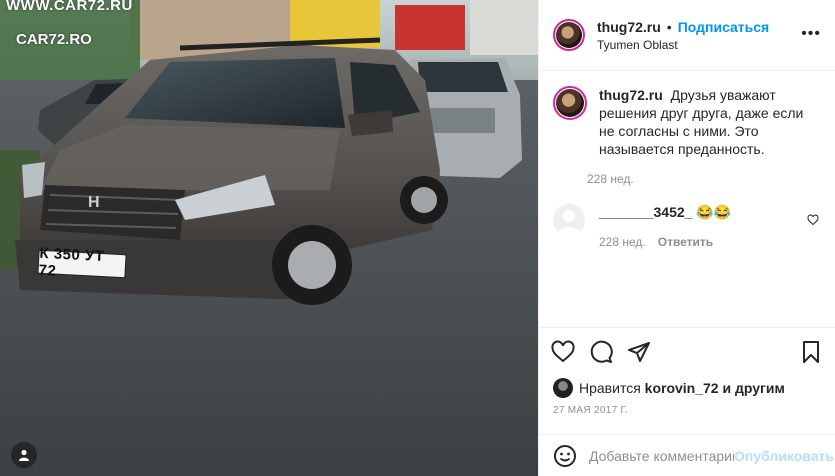 Image resolution: width=835 pixels, height=476 pixels. What do you see at coordinates (563, 388) in the screenshot?
I see `liker-avatar` at bounding box center [563, 388].